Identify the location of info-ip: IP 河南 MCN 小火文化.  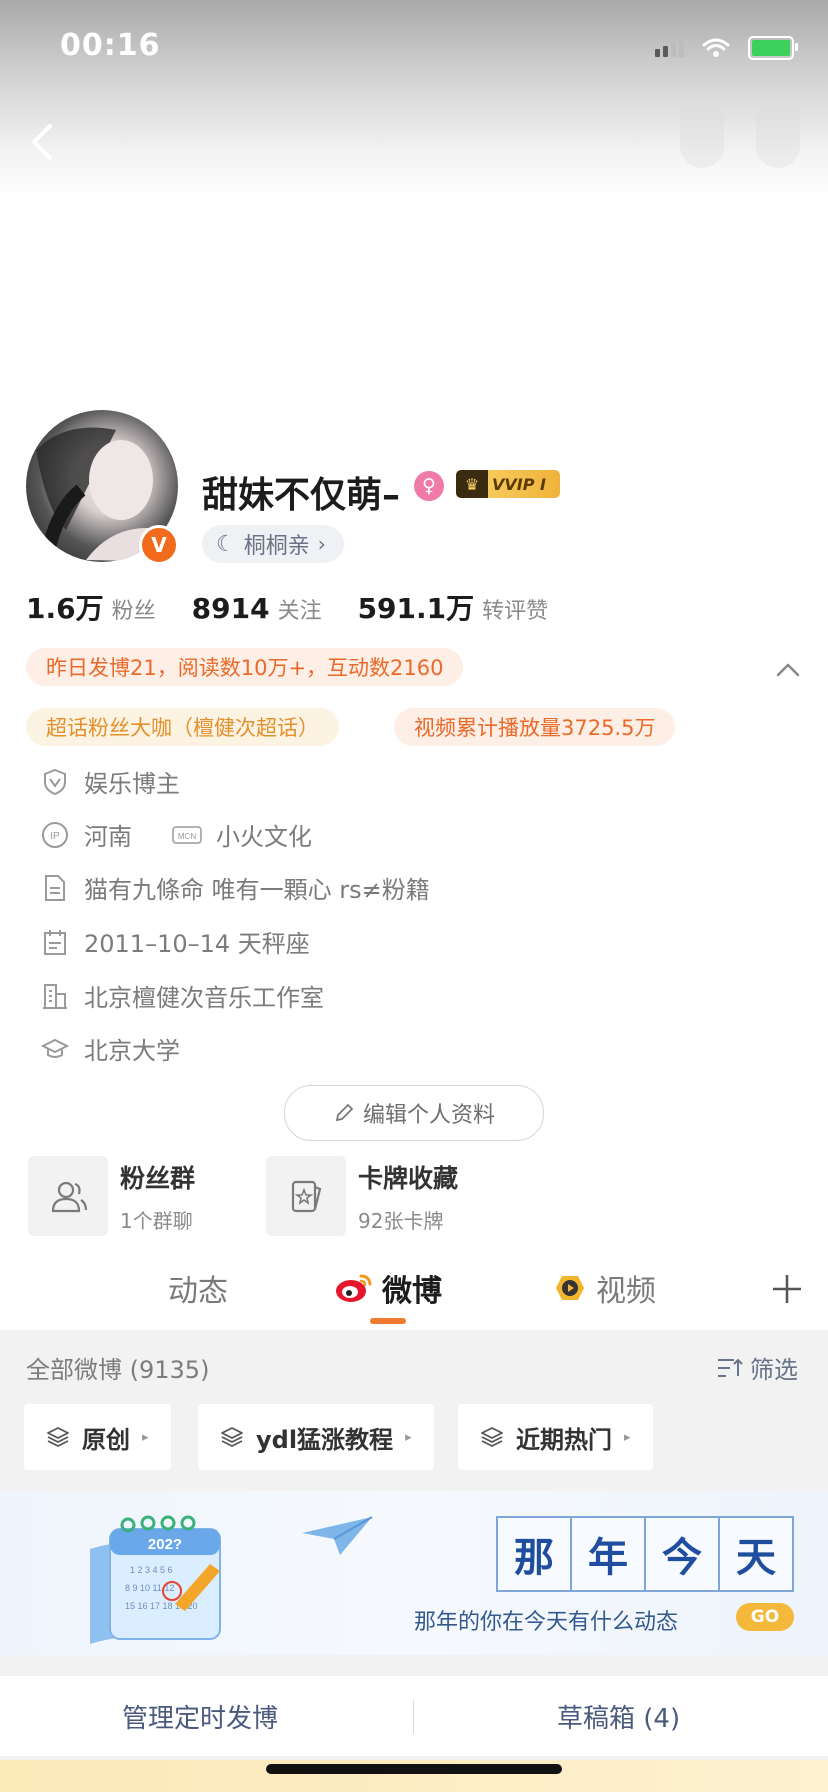
(176, 834).